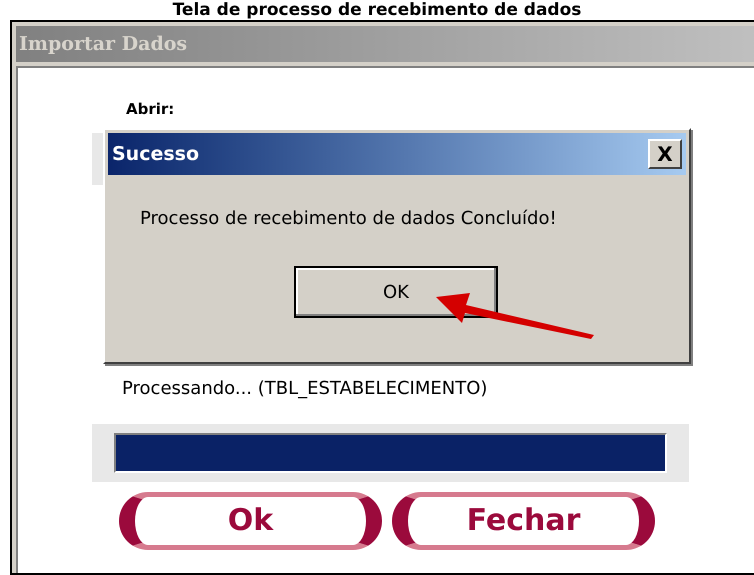 The width and height of the screenshot is (754, 575). What do you see at coordinates (396, 292) in the screenshot?
I see `ok-button: OK` at bounding box center [396, 292].